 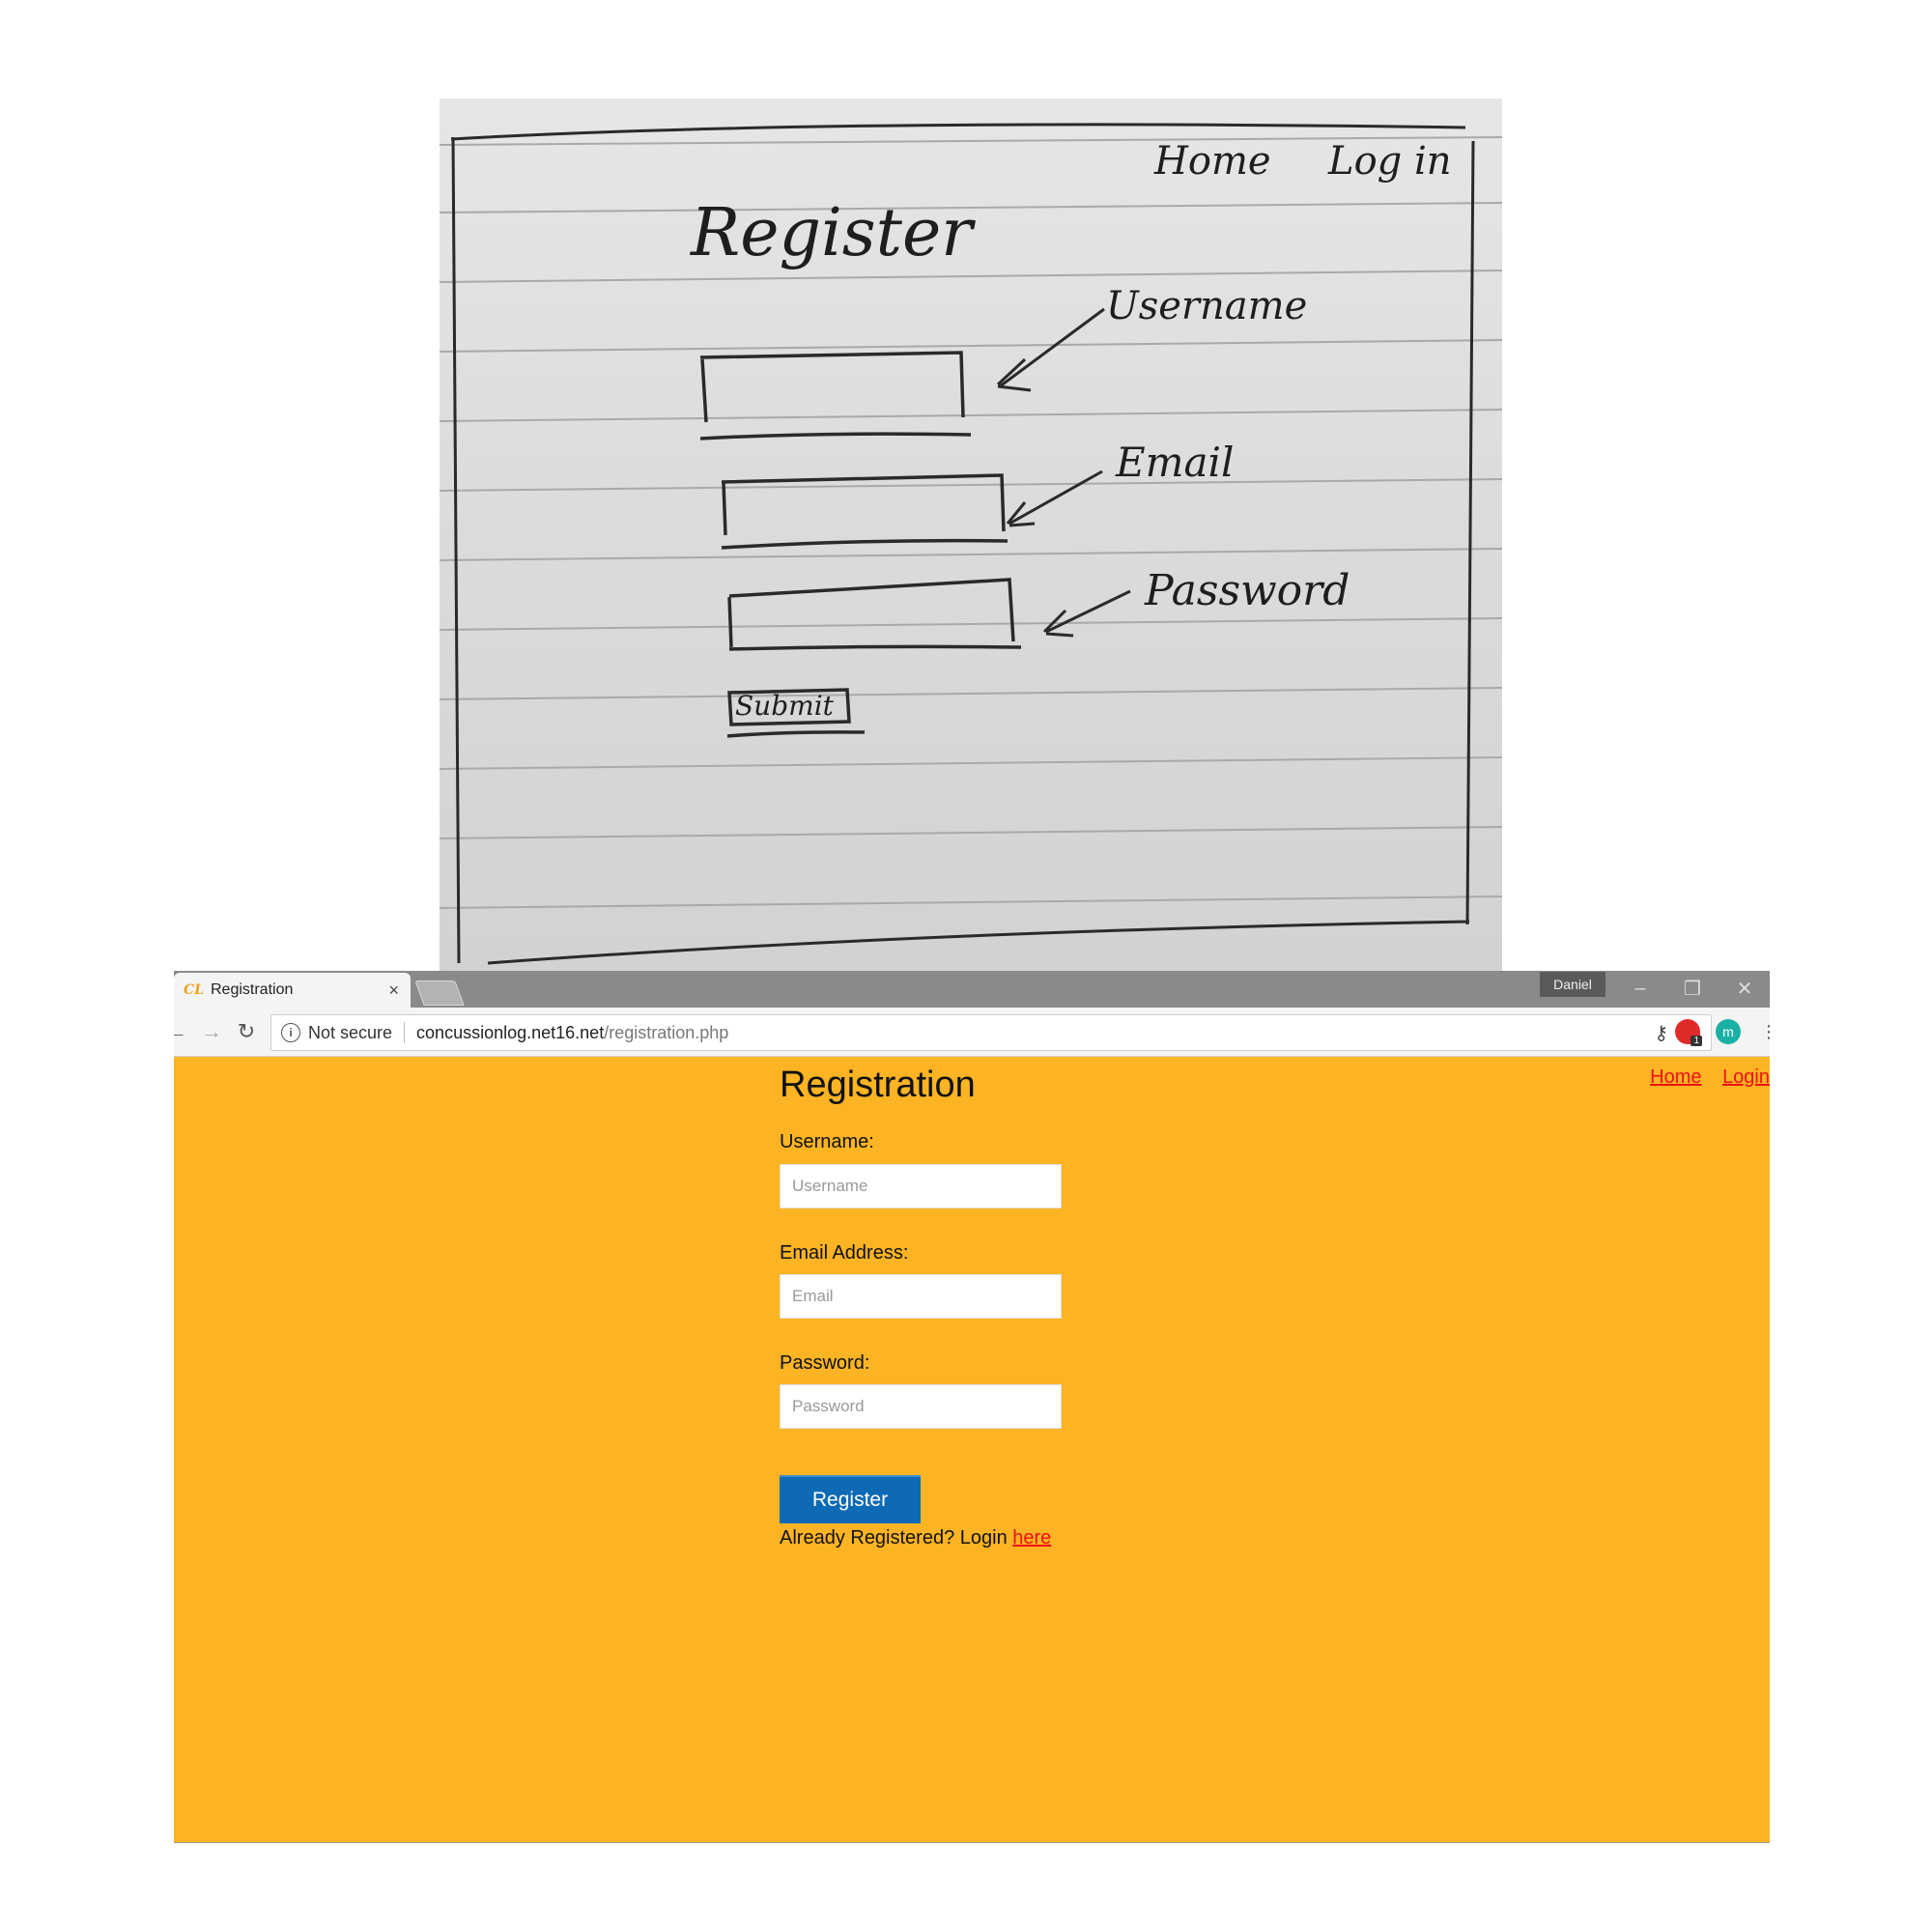 What do you see at coordinates (182, 1031) in the screenshot?
I see `back-arrow-icon: ←` at bounding box center [182, 1031].